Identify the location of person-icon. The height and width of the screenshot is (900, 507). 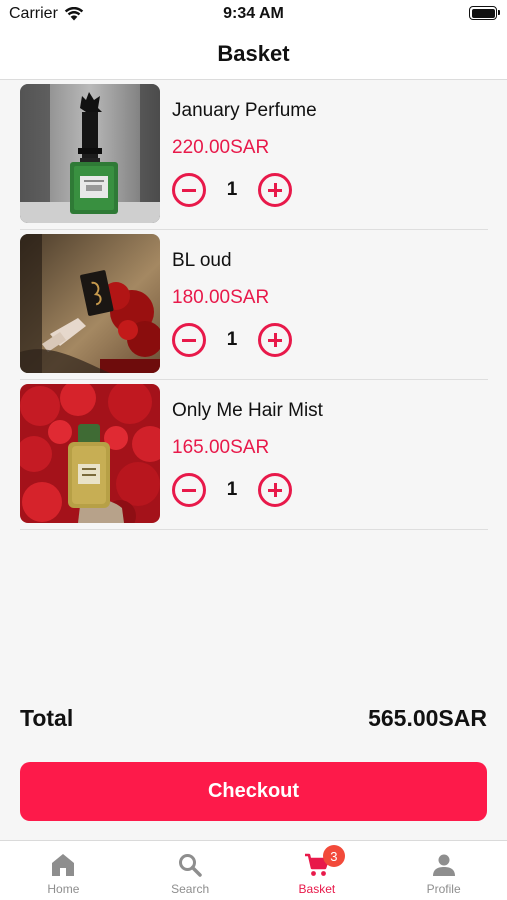
(443, 865).